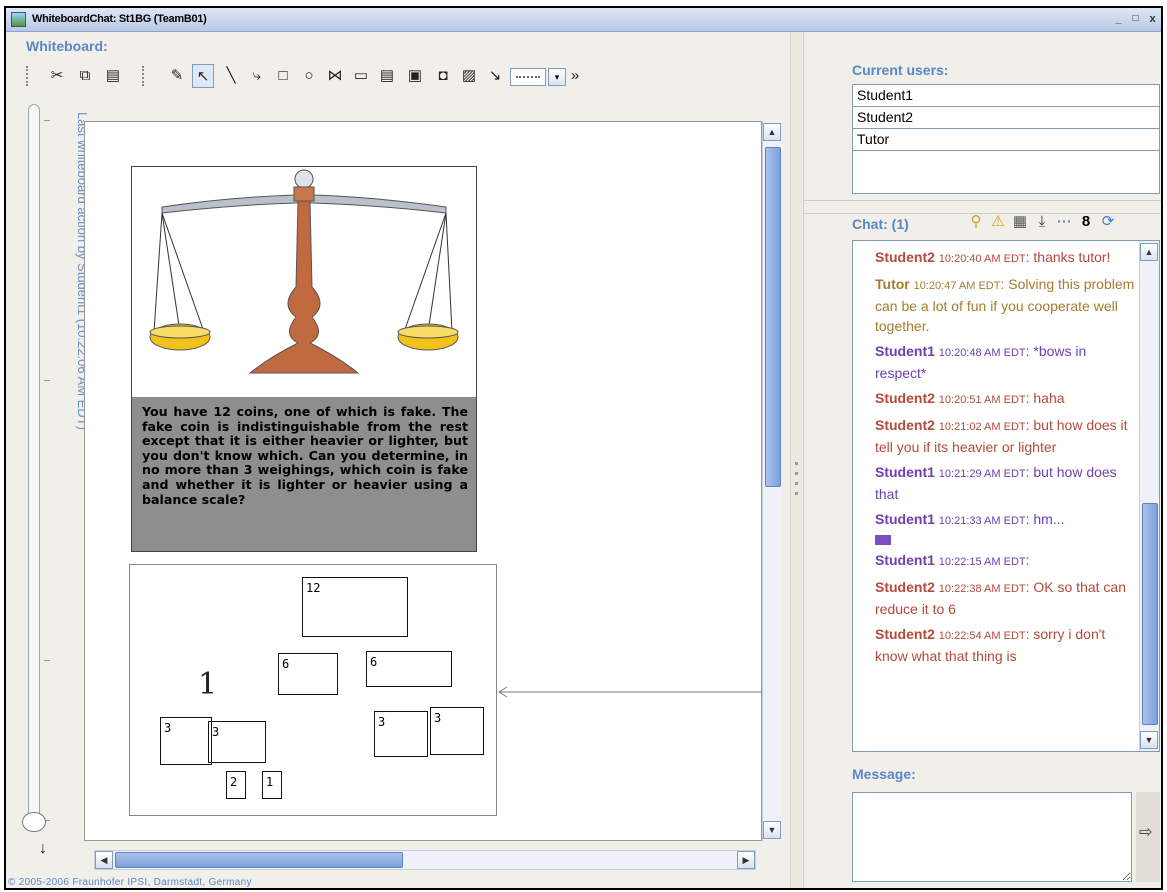  I want to click on sketch-box: 12, so click(355, 607).